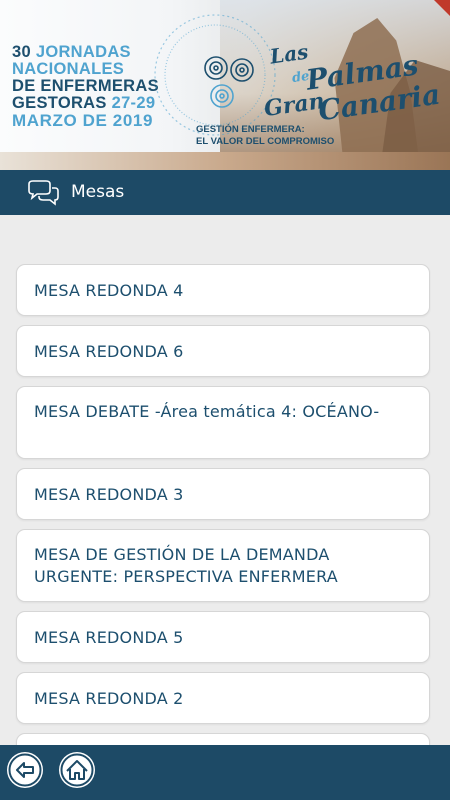 Image resolution: width=450 pixels, height=800 pixels. Describe the element at coordinates (109, 494) in the screenshot. I see `list-item-label: MESA REDONDA 3` at that location.